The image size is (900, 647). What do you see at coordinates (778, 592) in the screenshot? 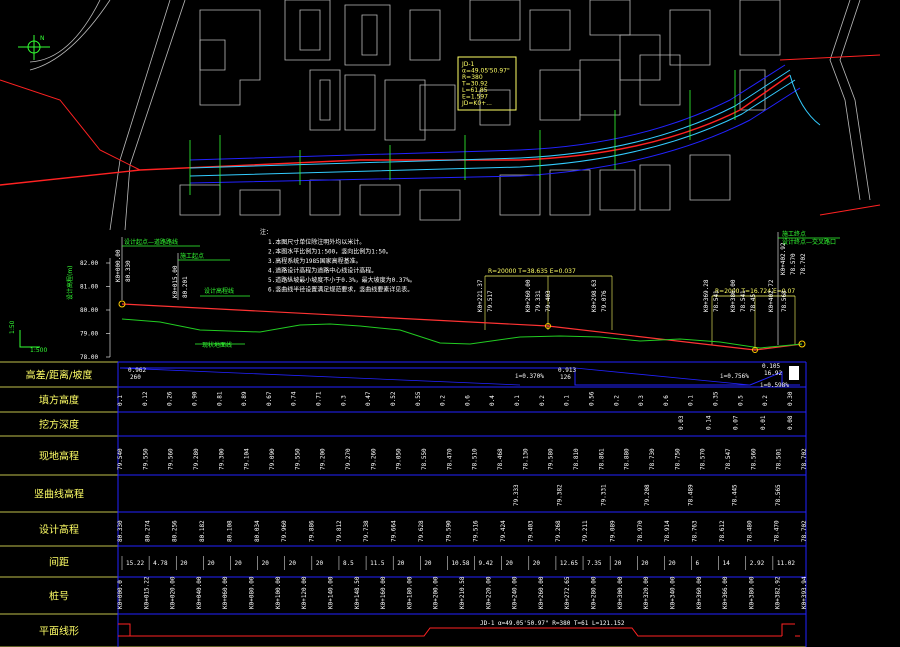
I see `station-value: K0+382.92` at bounding box center [778, 592].